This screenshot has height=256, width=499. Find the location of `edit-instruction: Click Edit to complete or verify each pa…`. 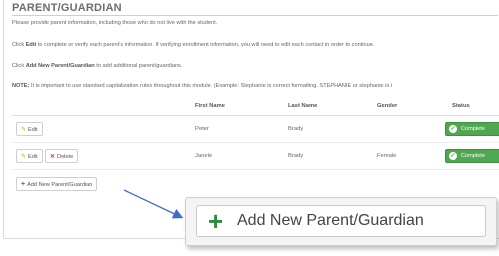

edit-instruction: Click Edit to complete or verify each pa… is located at coordinates (193, 45).